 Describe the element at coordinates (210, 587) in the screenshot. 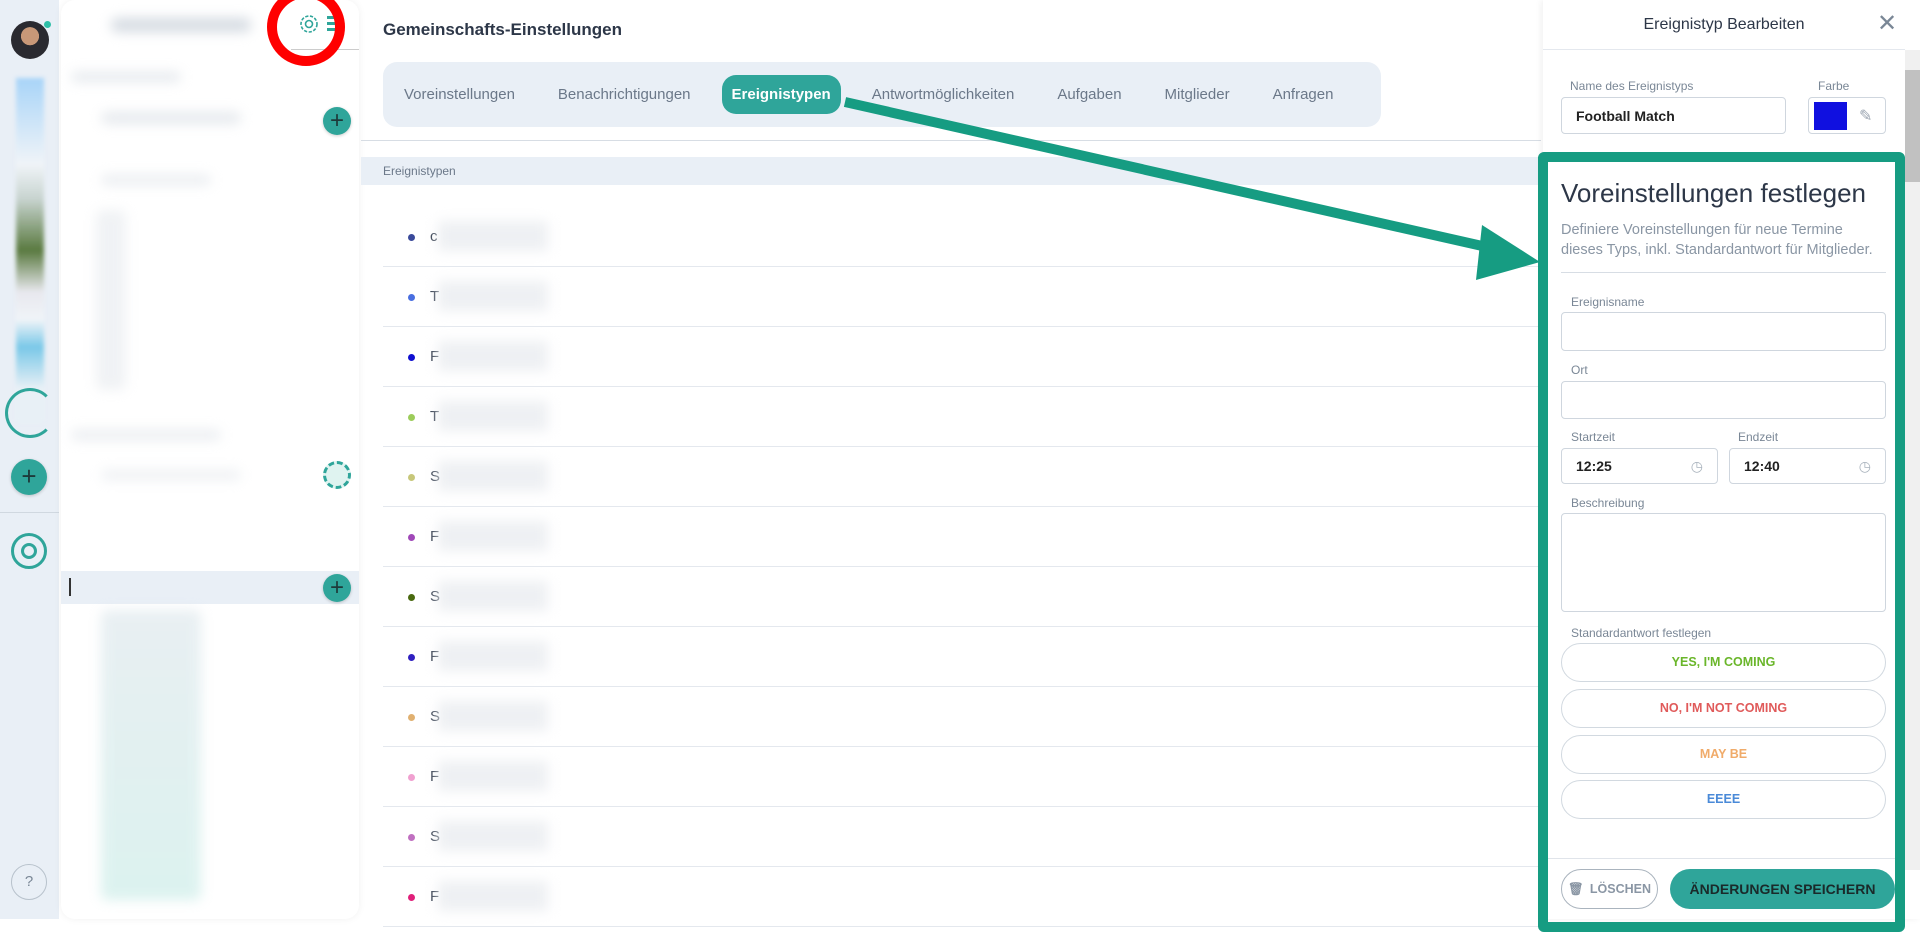

I see `sidebar-item-selected` at that location.